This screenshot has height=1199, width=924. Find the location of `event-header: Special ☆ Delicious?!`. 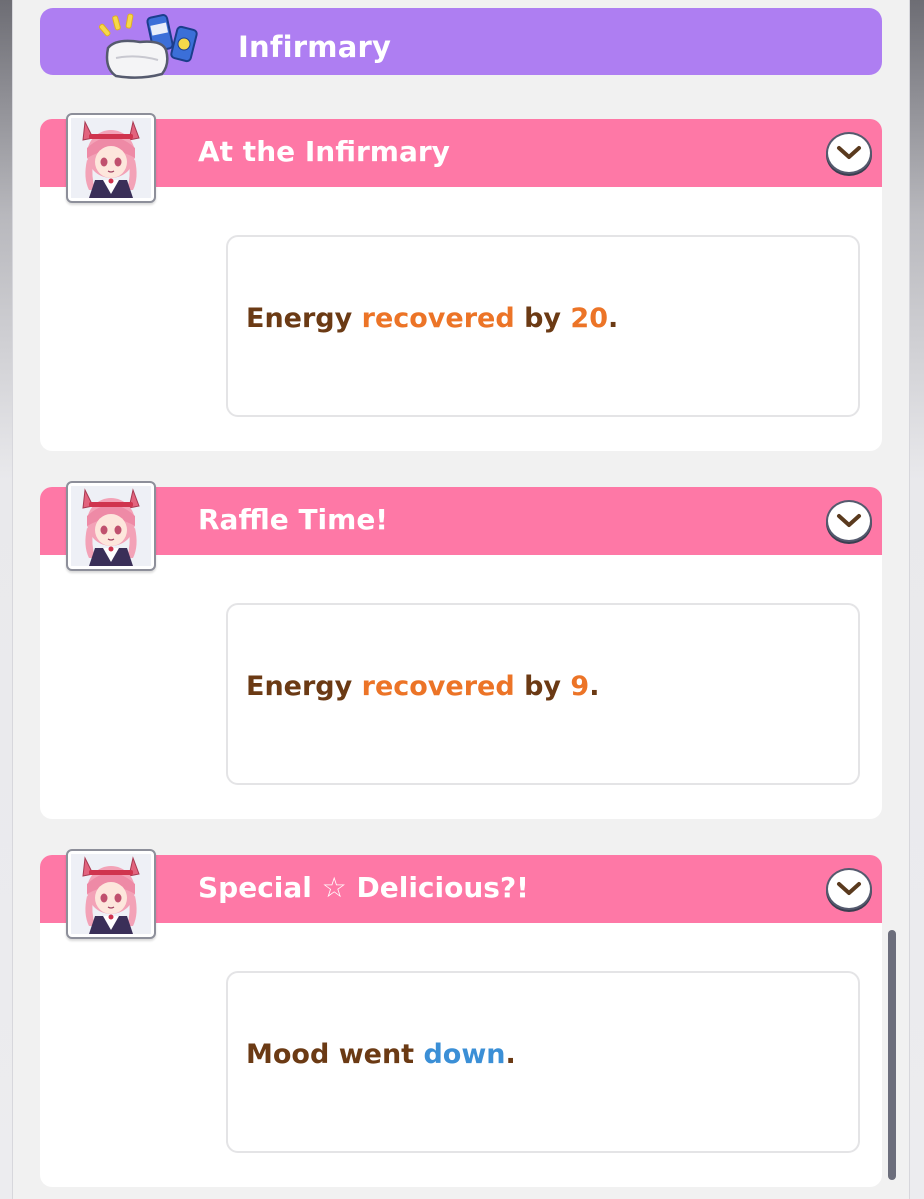

event-header: Special ☆ Delicious?! is located at coordinates (461, 889).